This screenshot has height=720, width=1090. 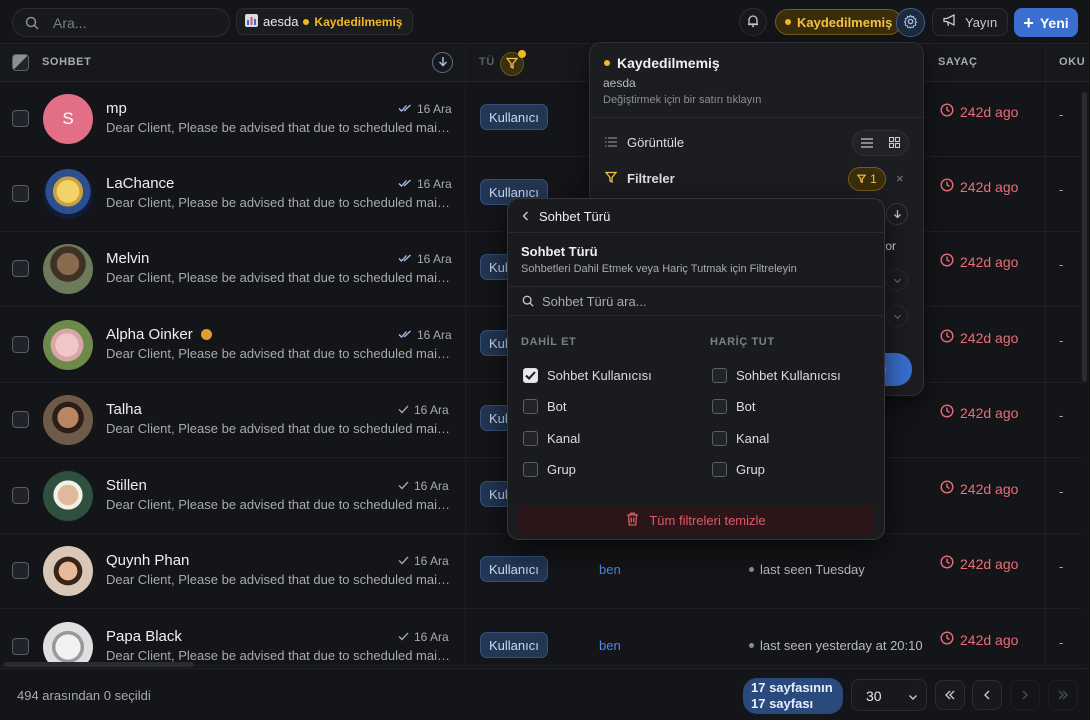 What do you see at coordinates (1084, 237) in the screenshot?
I see `vertical-scrollbar` at bounding box center [1084, 237].